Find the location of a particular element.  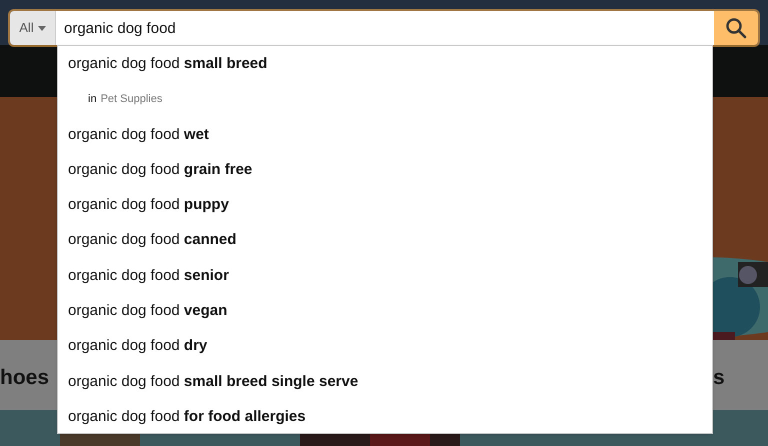

suggestion-item: organic dog food wet is located at coordinates (385, 134).